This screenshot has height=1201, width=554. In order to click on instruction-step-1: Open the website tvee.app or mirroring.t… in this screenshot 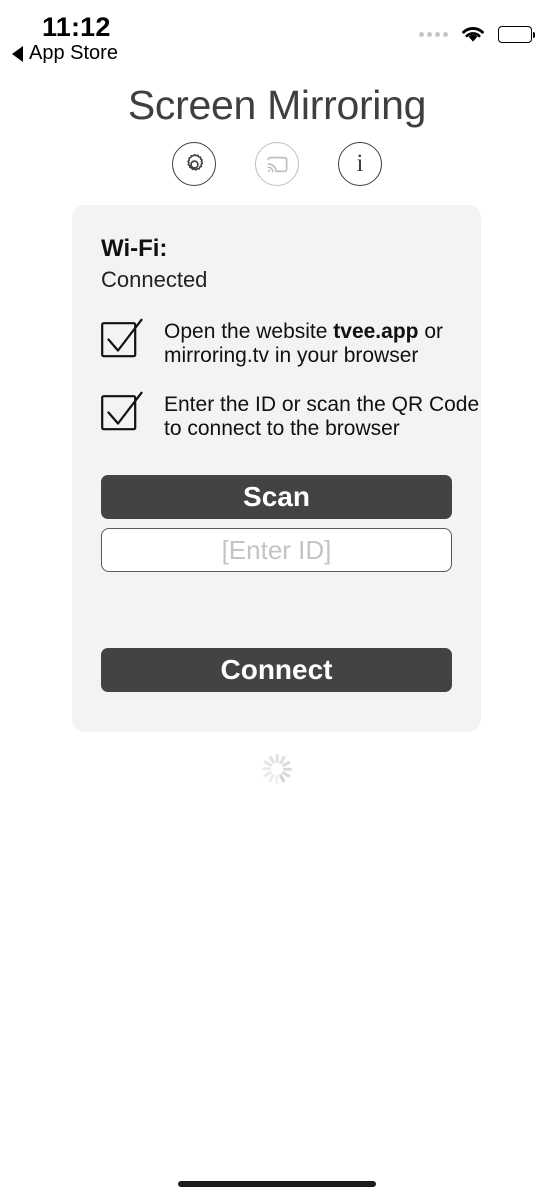, I will do `click(291, 343)`.